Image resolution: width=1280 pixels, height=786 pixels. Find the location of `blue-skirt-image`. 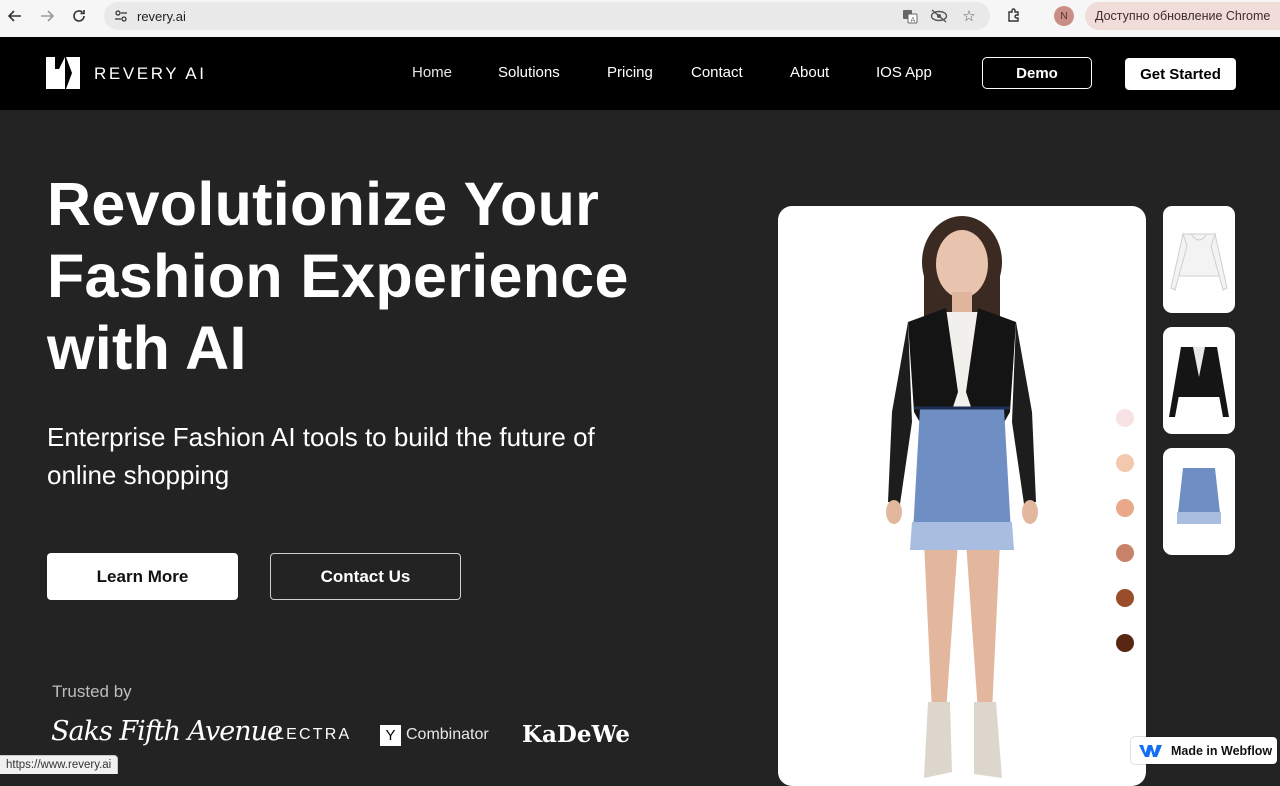

blue-skirt-image is located at coordinates (1199, 496).